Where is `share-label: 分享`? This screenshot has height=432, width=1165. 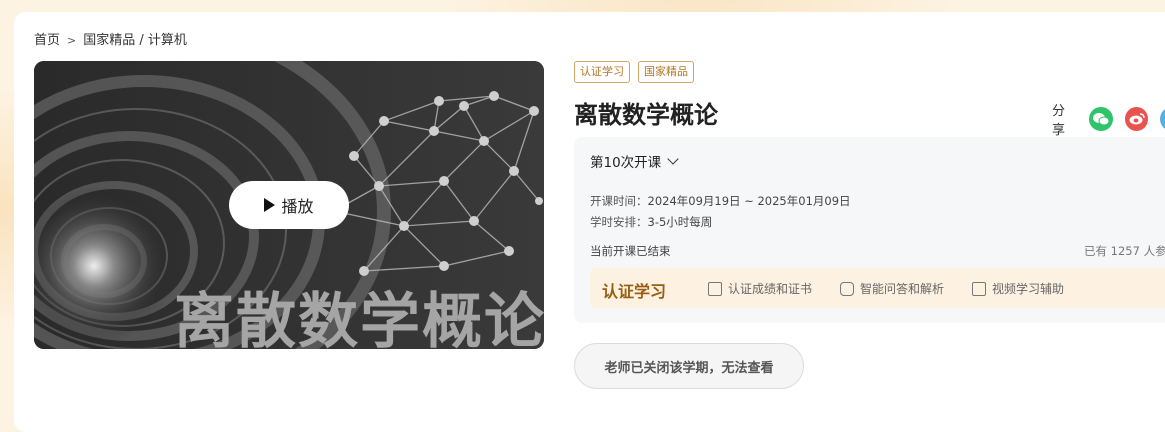 share-label: 分享 is located at coordinates (1059, 121).